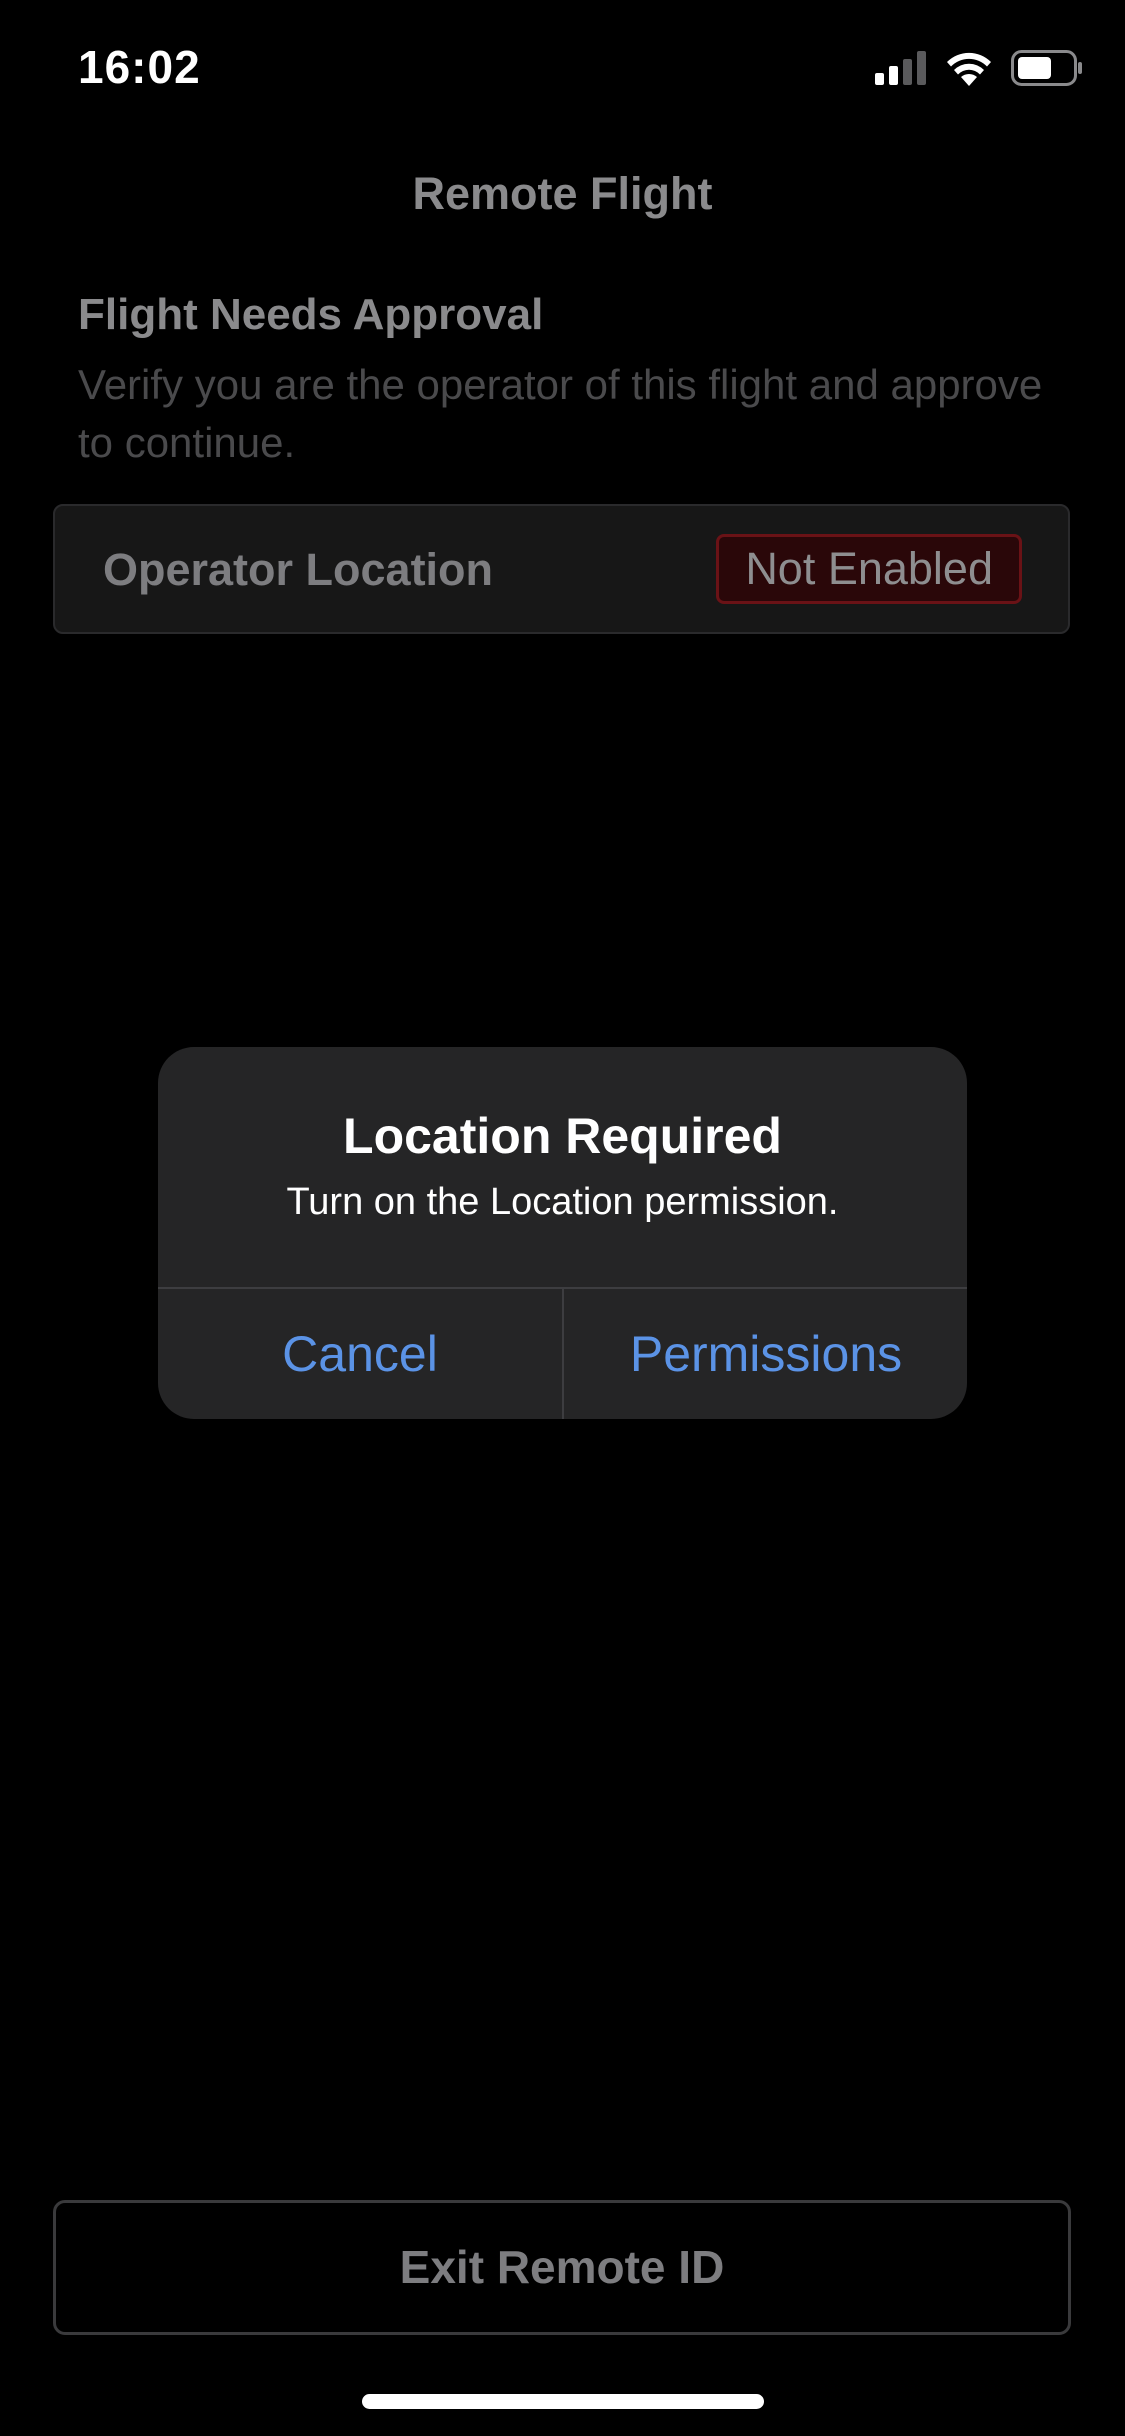 This screenshot has height=2436, width=1125. Describe the element at coordinates (563, 2401) in the screenshot. I see `home-indicator` at that location.